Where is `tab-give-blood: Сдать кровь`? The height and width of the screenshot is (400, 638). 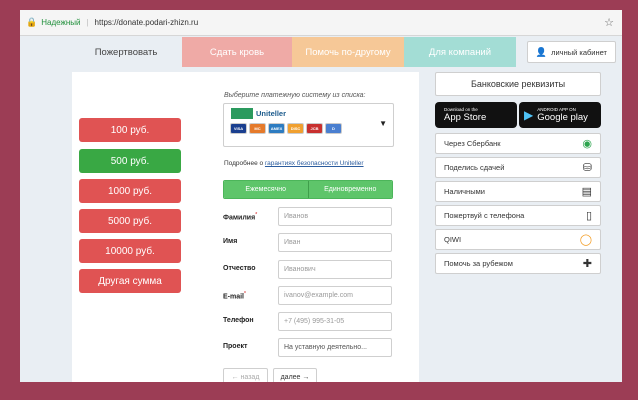
tab-give-blood: Сдать кровь is located at coordinates (237, 52).